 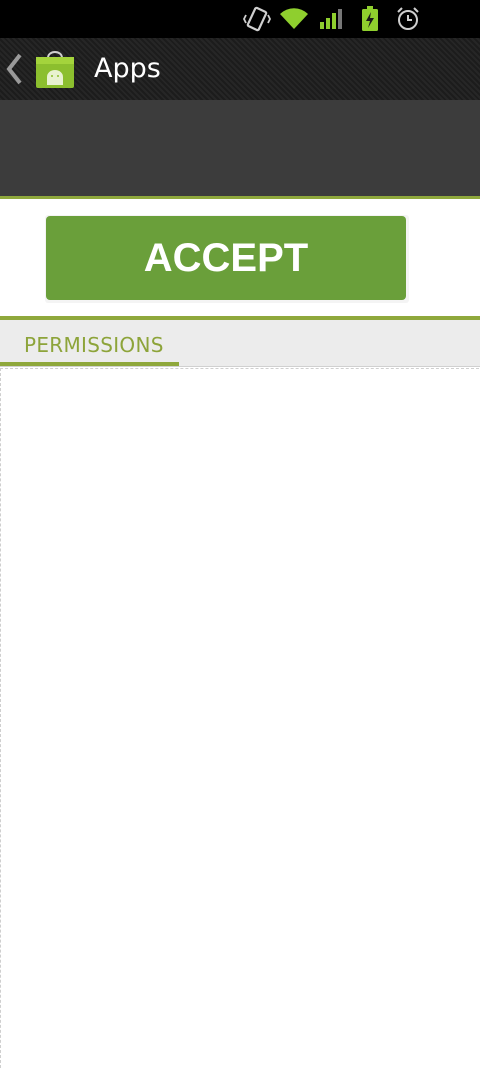 What do you see at coordinates (89, 364) in the screenshot?
I see `tab-selected-indicator` at bounding box center [89, 364].